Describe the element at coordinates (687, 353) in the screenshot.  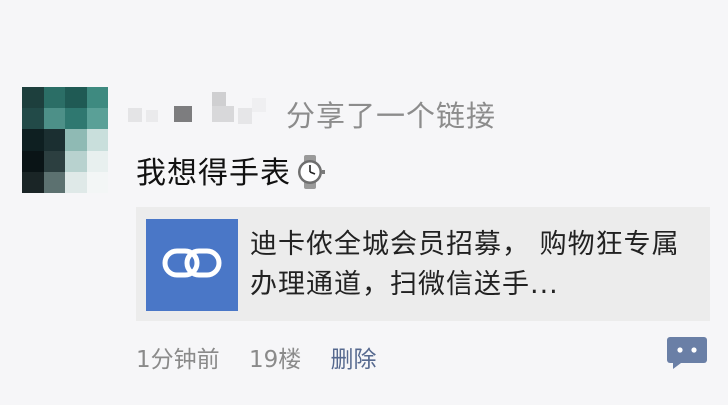
I see `comment-bubble-icon` at that location.